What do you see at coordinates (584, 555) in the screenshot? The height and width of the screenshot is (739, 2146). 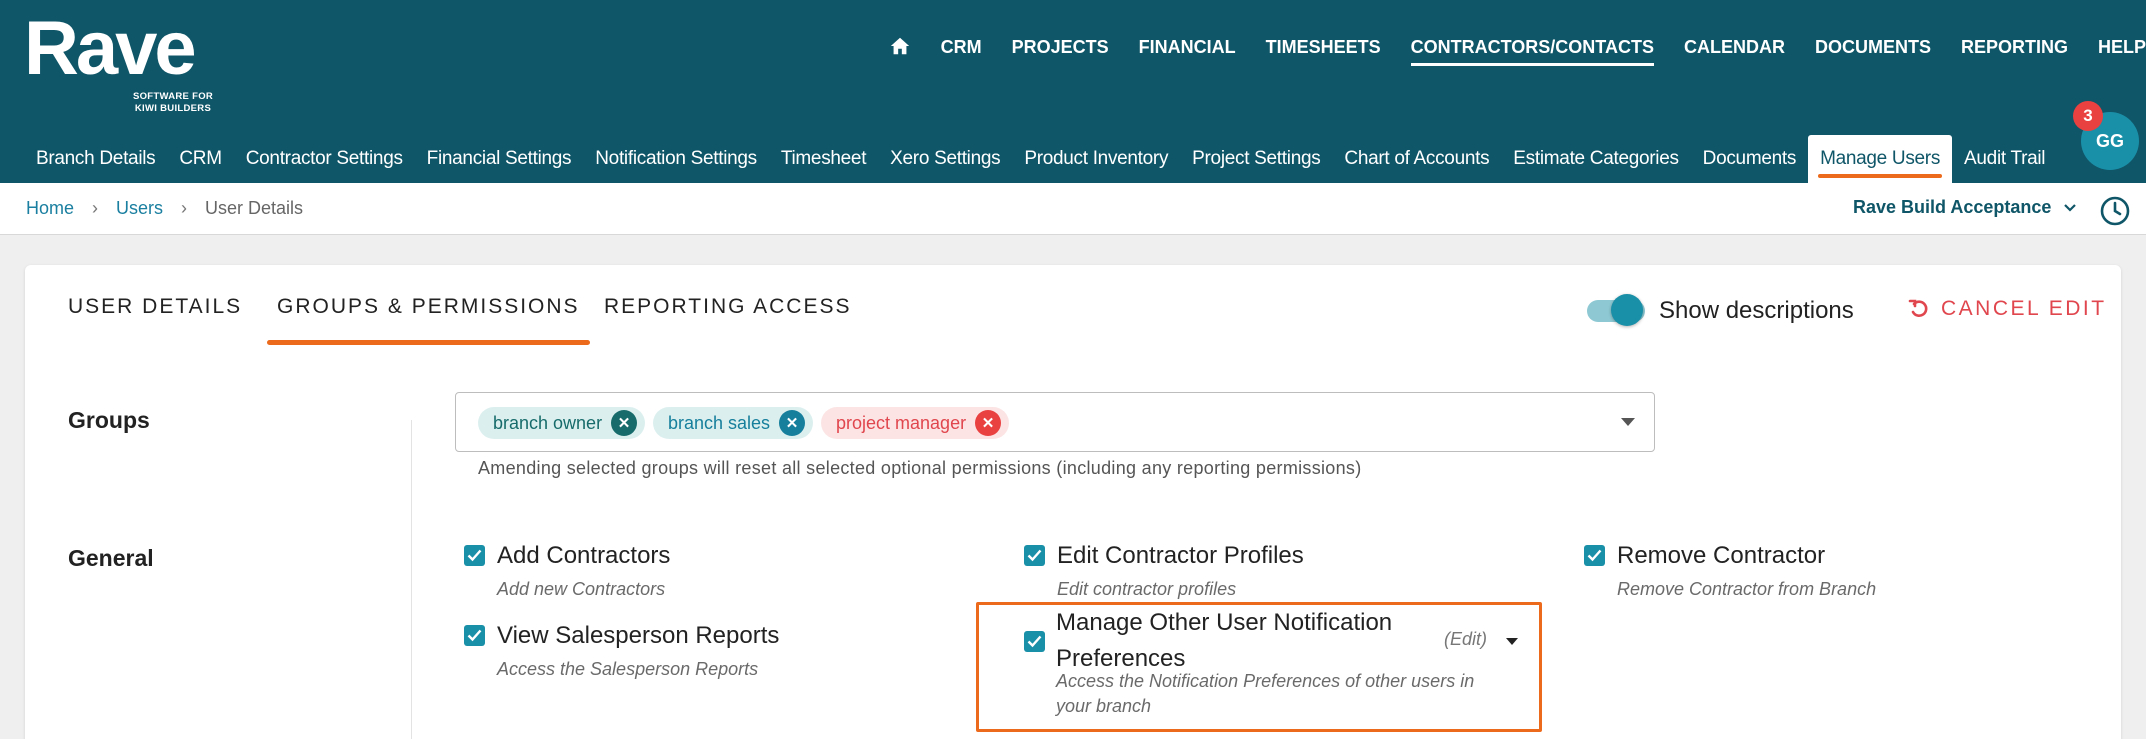 I see `permission-title: Add Contractors` at bounding box center [584, 555].